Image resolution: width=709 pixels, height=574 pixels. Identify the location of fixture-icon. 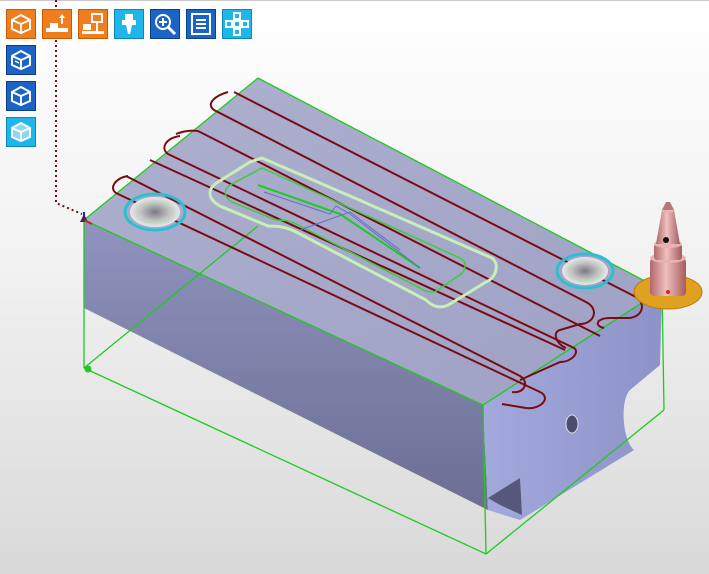
(93, 23).